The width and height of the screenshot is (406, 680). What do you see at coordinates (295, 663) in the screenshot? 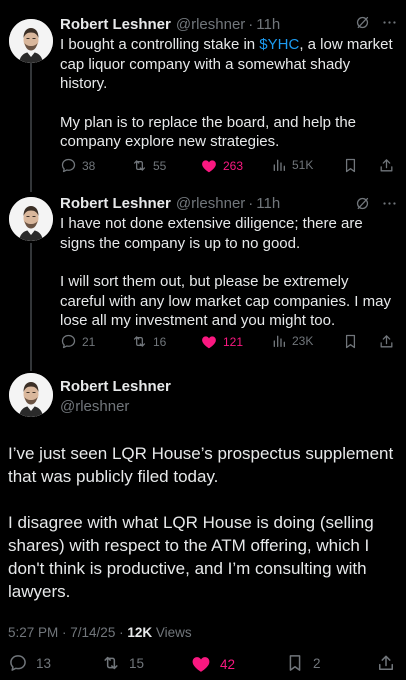
I see `bookmark-icon` at bounding box center [295, 663].